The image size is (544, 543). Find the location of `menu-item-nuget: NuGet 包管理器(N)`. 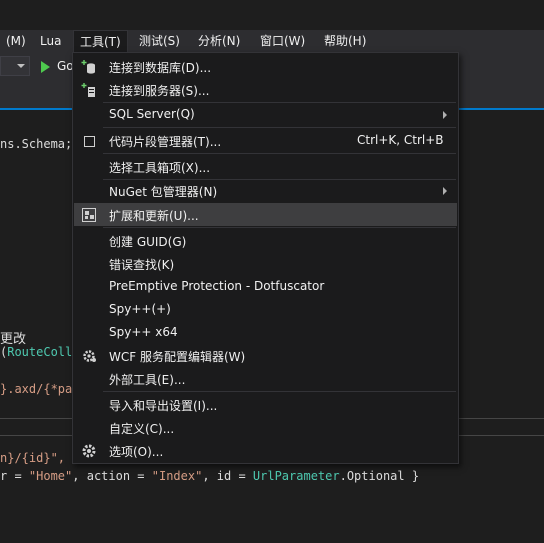

menu-item-nuget: NuGet 包管理器(N) is located at coordinates (265, 190).